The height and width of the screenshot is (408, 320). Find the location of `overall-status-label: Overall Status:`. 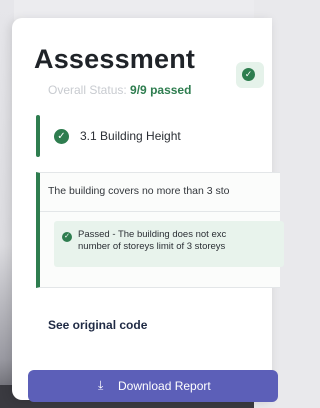

overall-status-label: Overall Status: is located at coordinates (87, 90).